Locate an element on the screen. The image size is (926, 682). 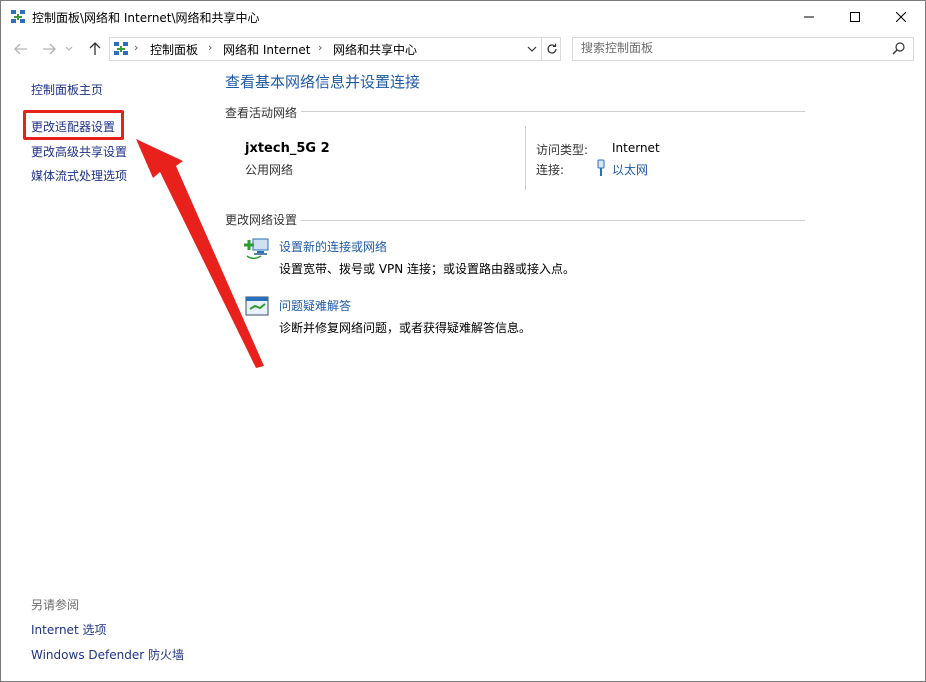
setup-new-connection-description: 设置宽带、拨号或 VPN 连接；或设置路由器或接入点。 is located at coordinates (427, 269).